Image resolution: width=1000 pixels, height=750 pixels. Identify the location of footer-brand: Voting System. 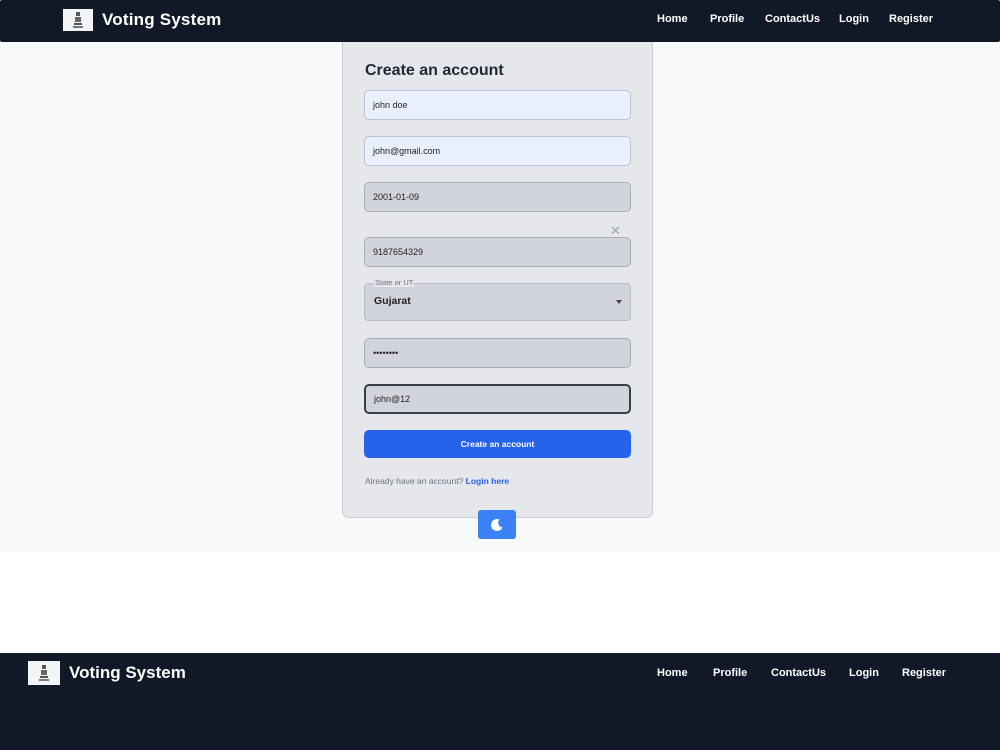
(107, 673).